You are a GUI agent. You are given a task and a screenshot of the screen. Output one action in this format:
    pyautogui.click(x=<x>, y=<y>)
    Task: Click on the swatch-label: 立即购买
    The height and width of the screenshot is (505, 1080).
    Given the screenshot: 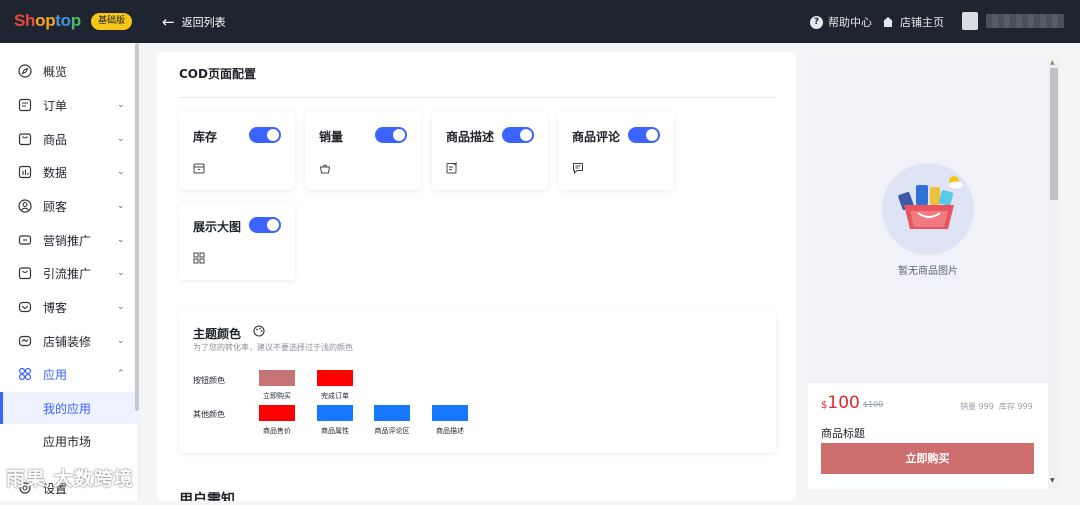 What is the action you would take?
    pyautogui.click(x=277, y=396)
    